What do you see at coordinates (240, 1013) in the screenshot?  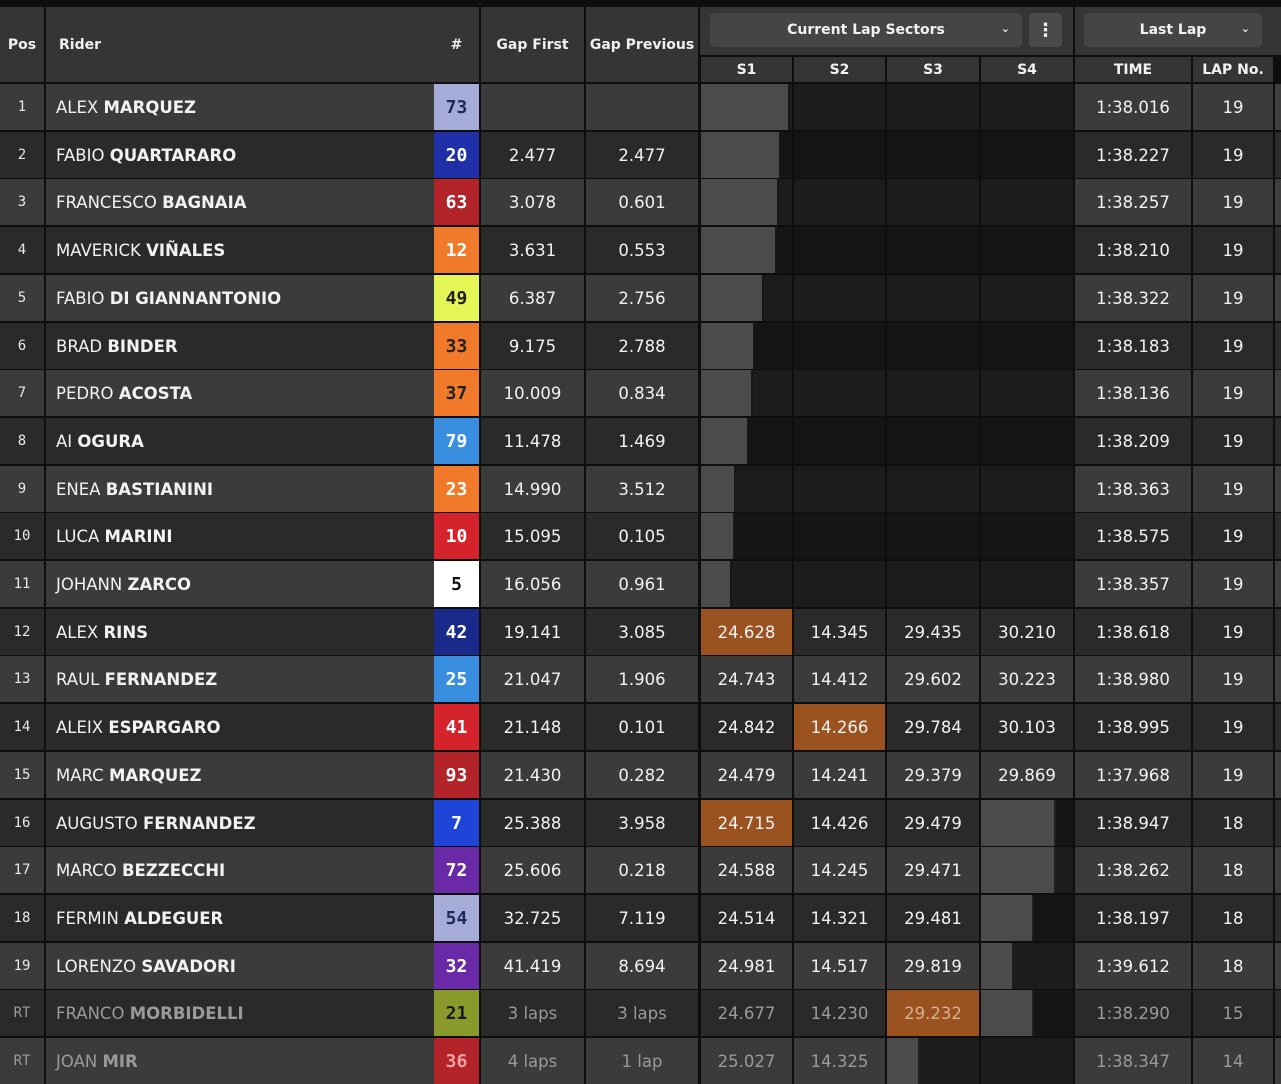 I see `rider-name: FRANCO MORBIDELLI` at bounding box center [240, 1013].